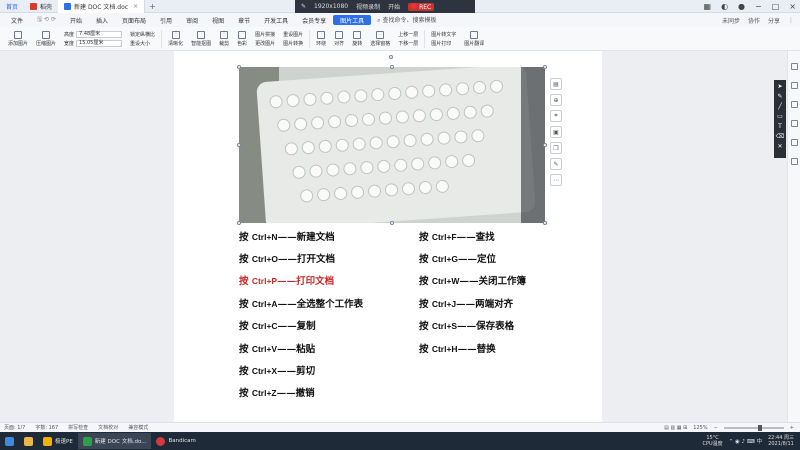 The width and height of the screenshot is (800, 450). What do you see at coordinates (421, 6) in the screenshot?
I see `rec-badge: REC` at bounding box center [421, 6].